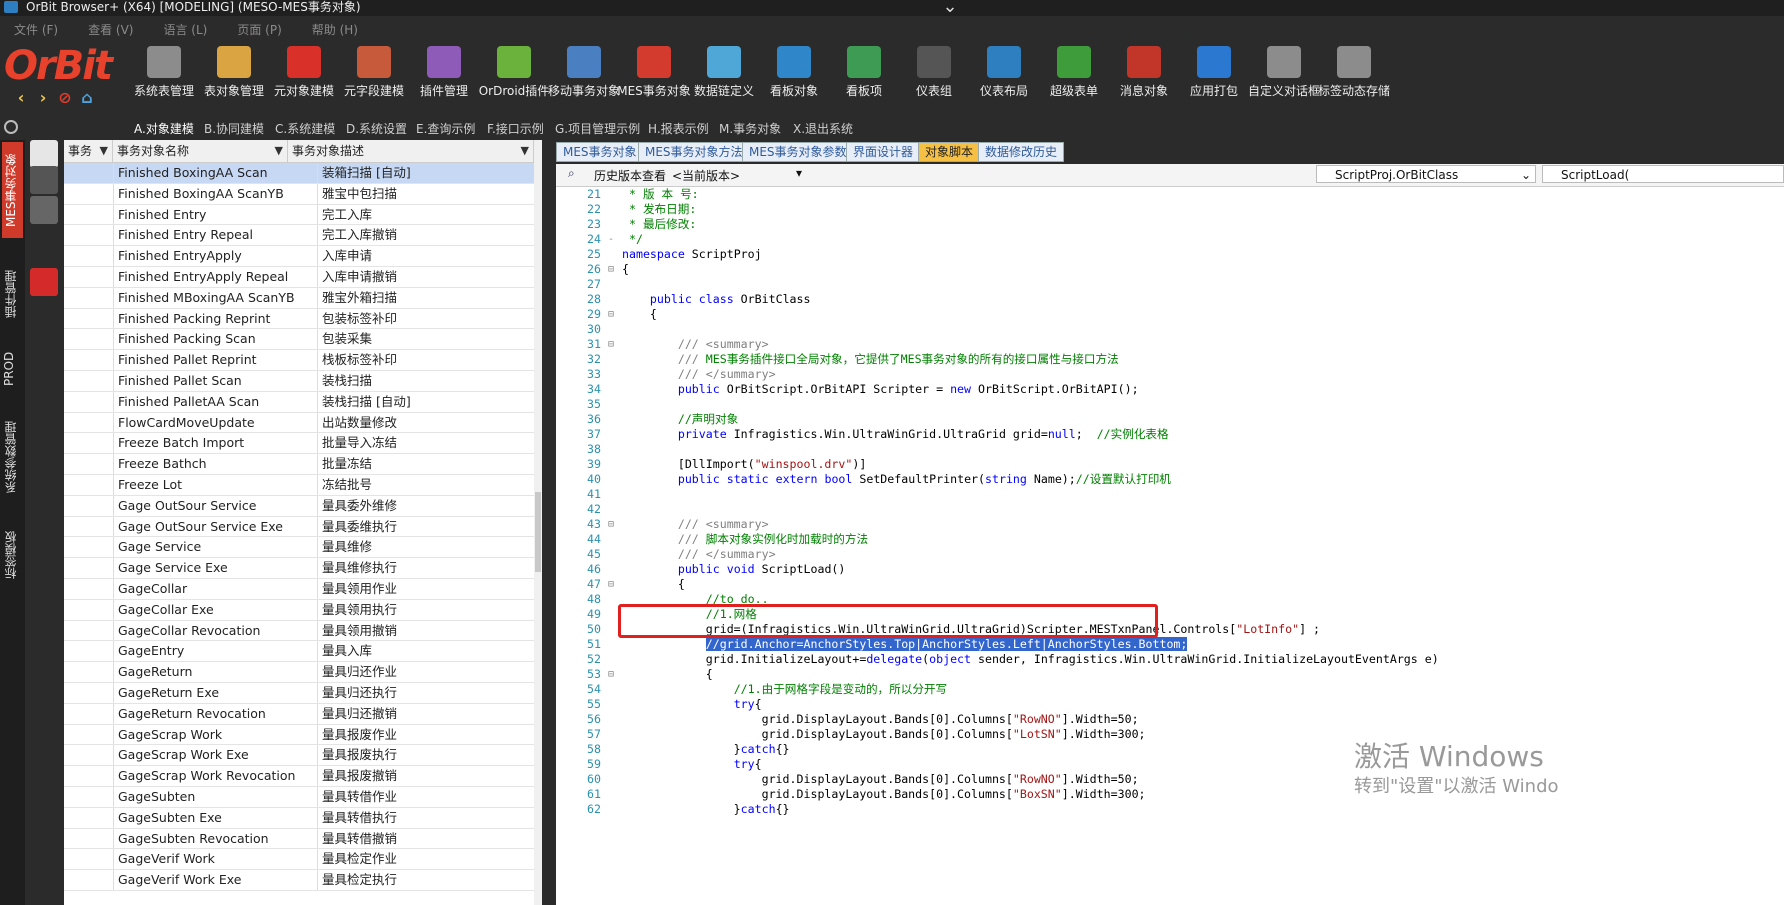  I want to click on toolbar-button: 元对象建模, so click(304, 76).